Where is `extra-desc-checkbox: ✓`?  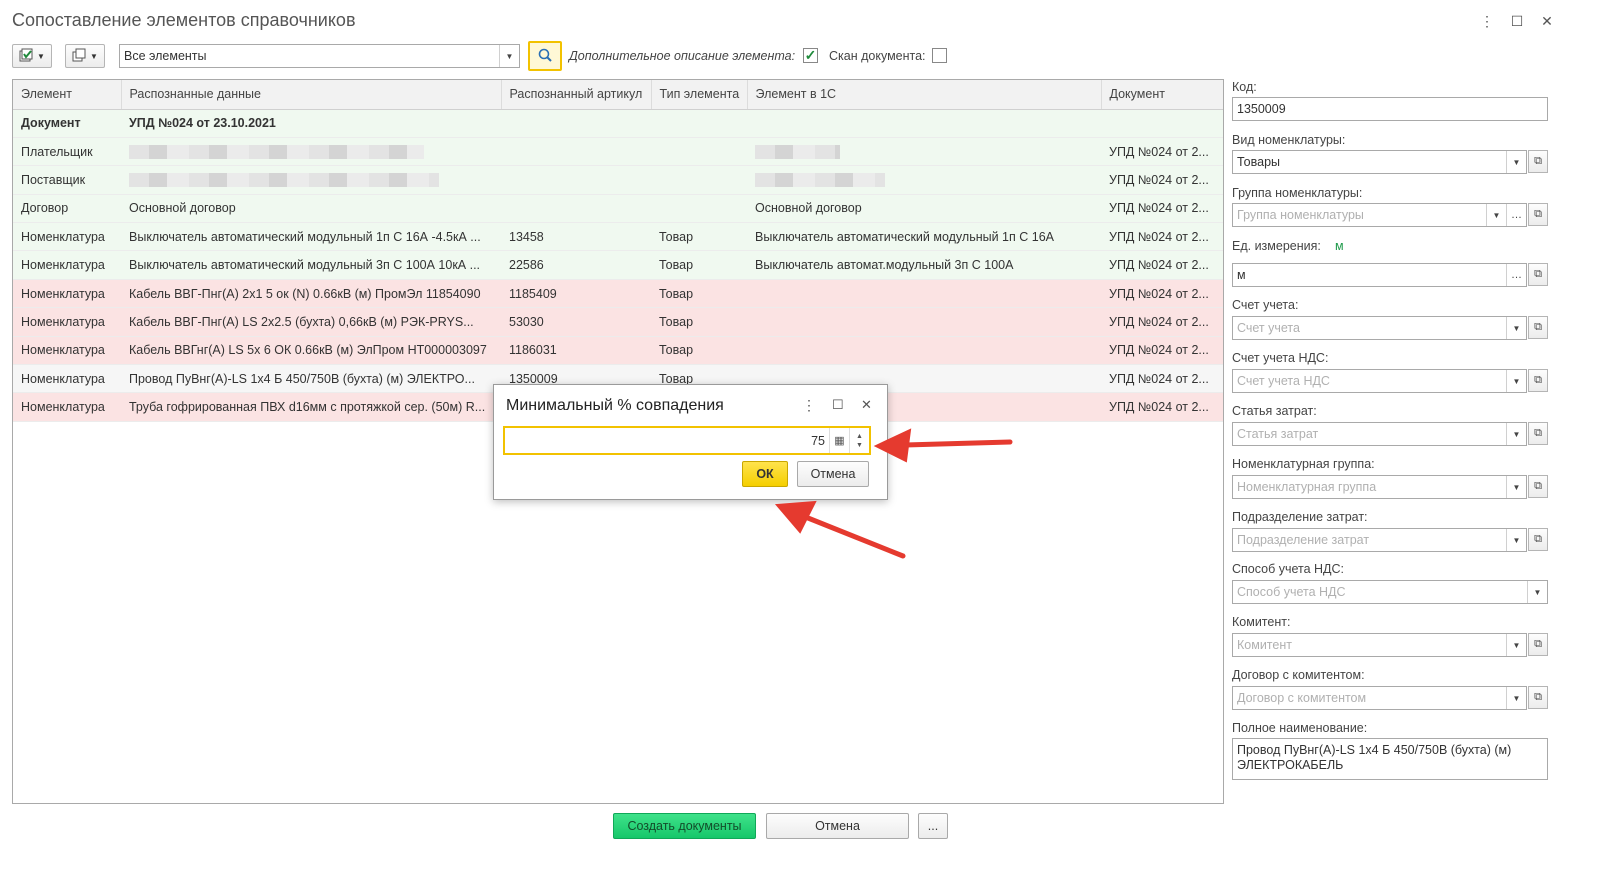 extra-desc-checkbox: ✓ is located at coordinates (810, 55).